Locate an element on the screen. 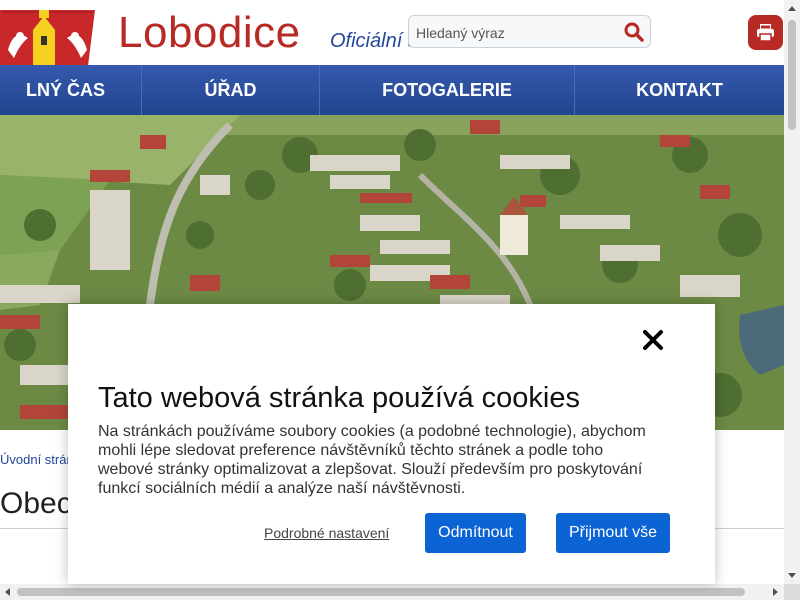 This screenshot has height=600, width=800. scroll-down-arrow-icon is located at coordinates (792, 575).